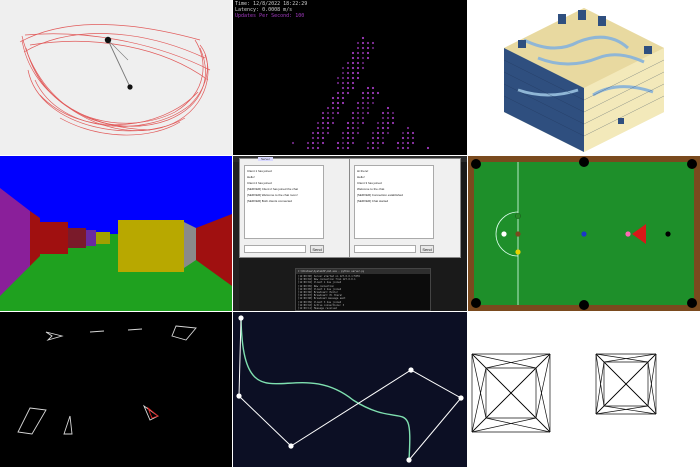 This screenshot has width=700, height=467. I want to click on pendulum-pivot, so click(108, 40).